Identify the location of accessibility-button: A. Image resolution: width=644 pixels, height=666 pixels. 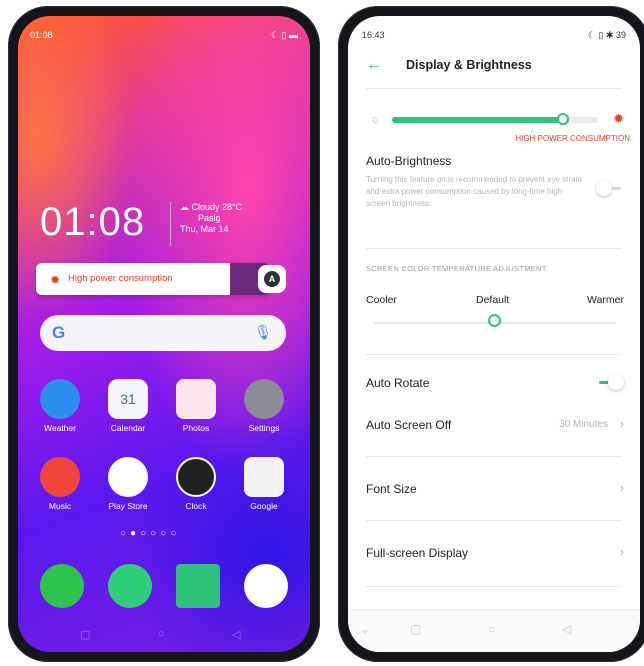
(272, 279).